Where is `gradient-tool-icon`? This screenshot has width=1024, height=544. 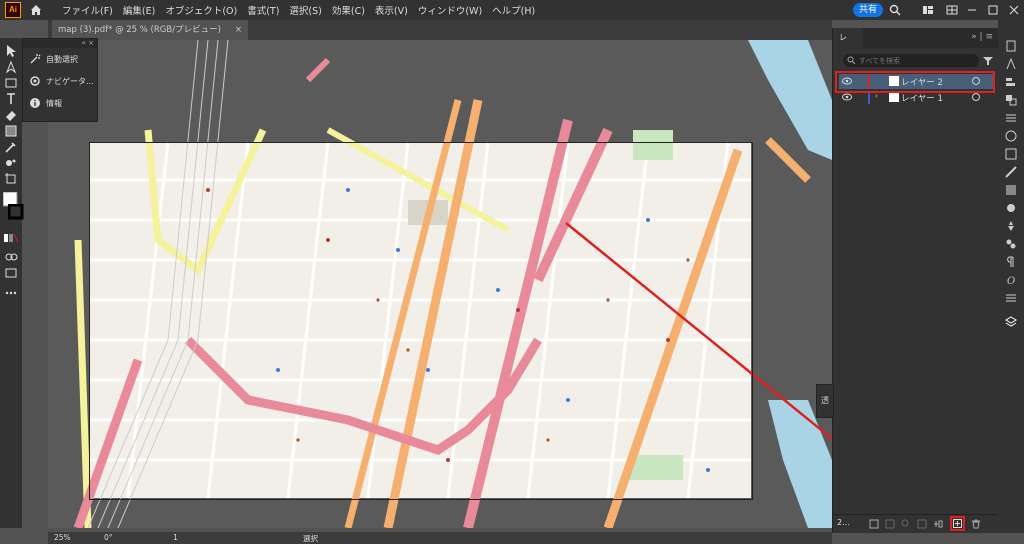
gradient-tool-icon is located at coordinates (11, 131).